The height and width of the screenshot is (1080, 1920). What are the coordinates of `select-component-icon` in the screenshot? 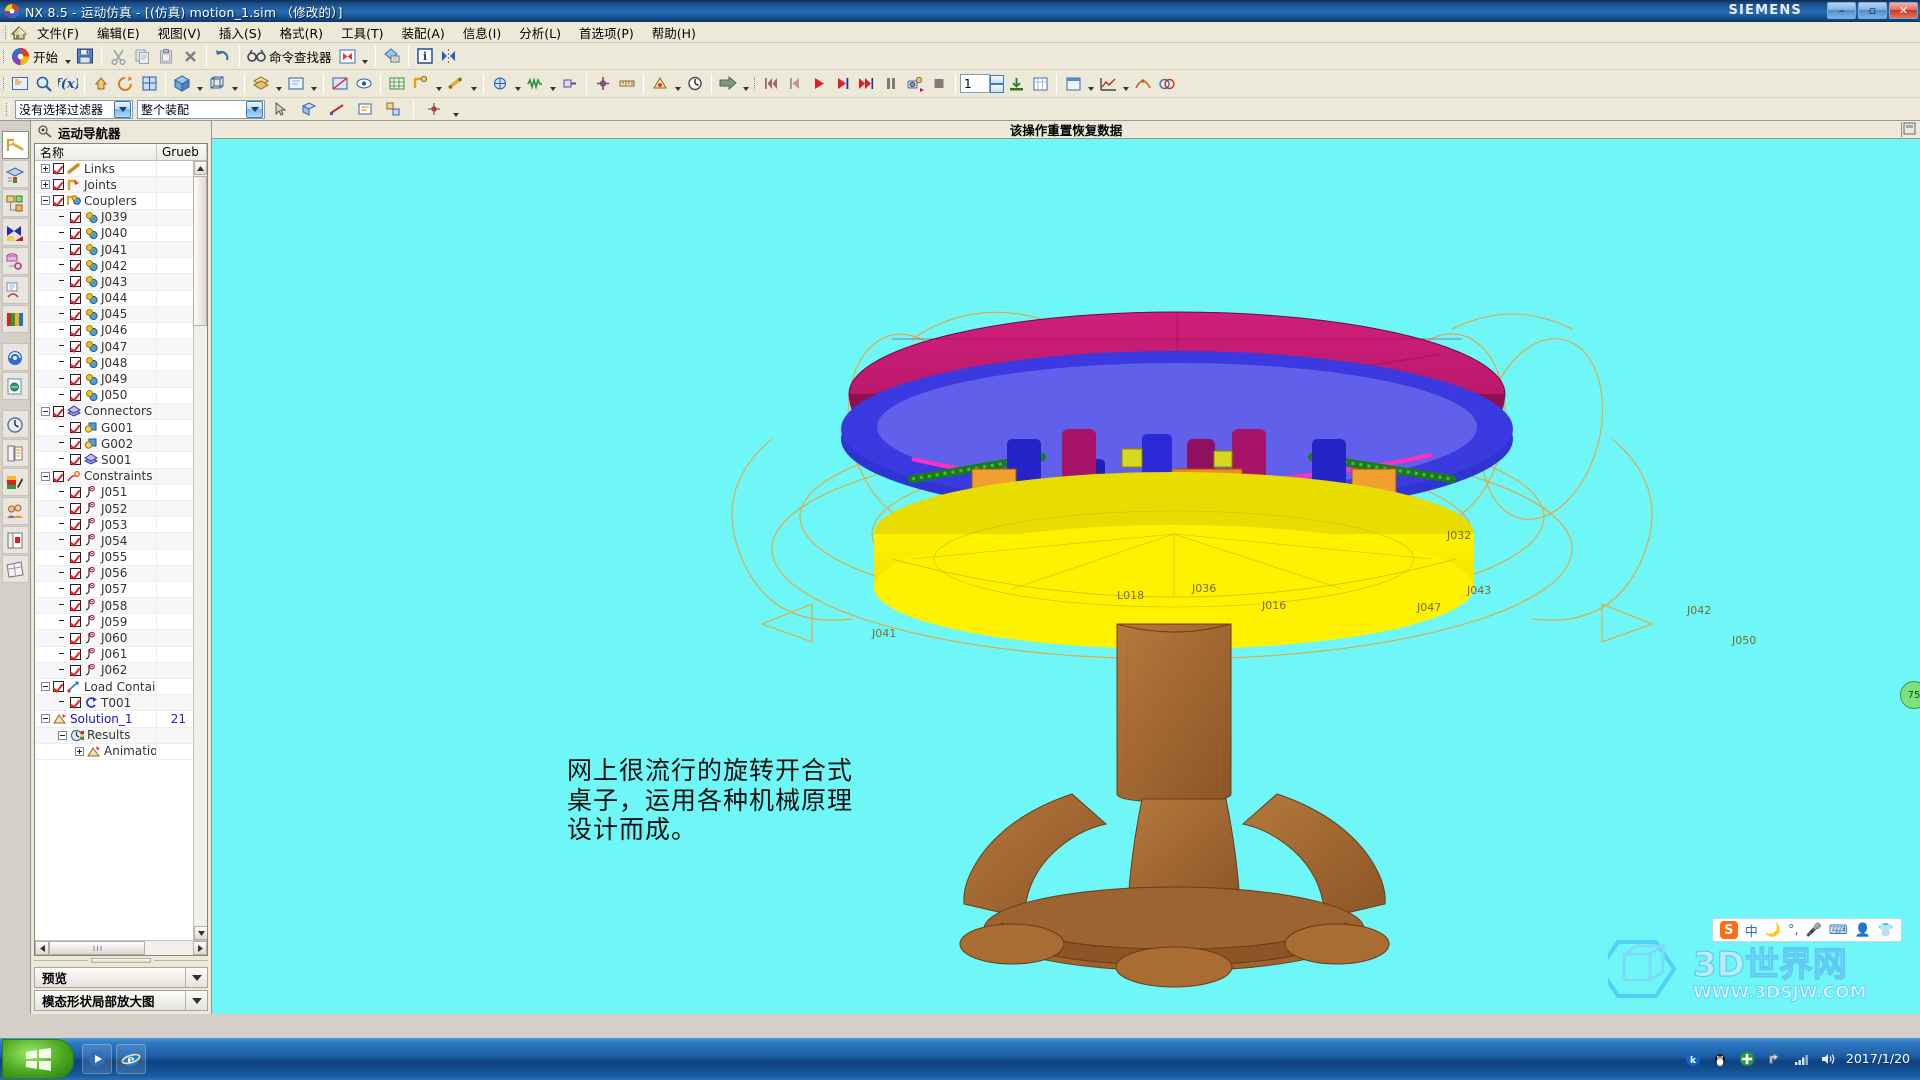 It's located at (393, 109).